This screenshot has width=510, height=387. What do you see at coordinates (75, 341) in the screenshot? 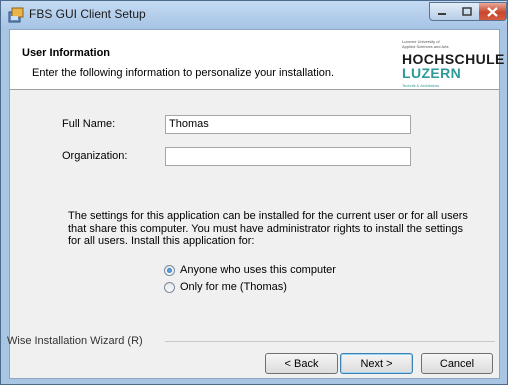
I see `wizard-brand-label: Wise Installation Wizard (R)` at bounding box center [75, 341].